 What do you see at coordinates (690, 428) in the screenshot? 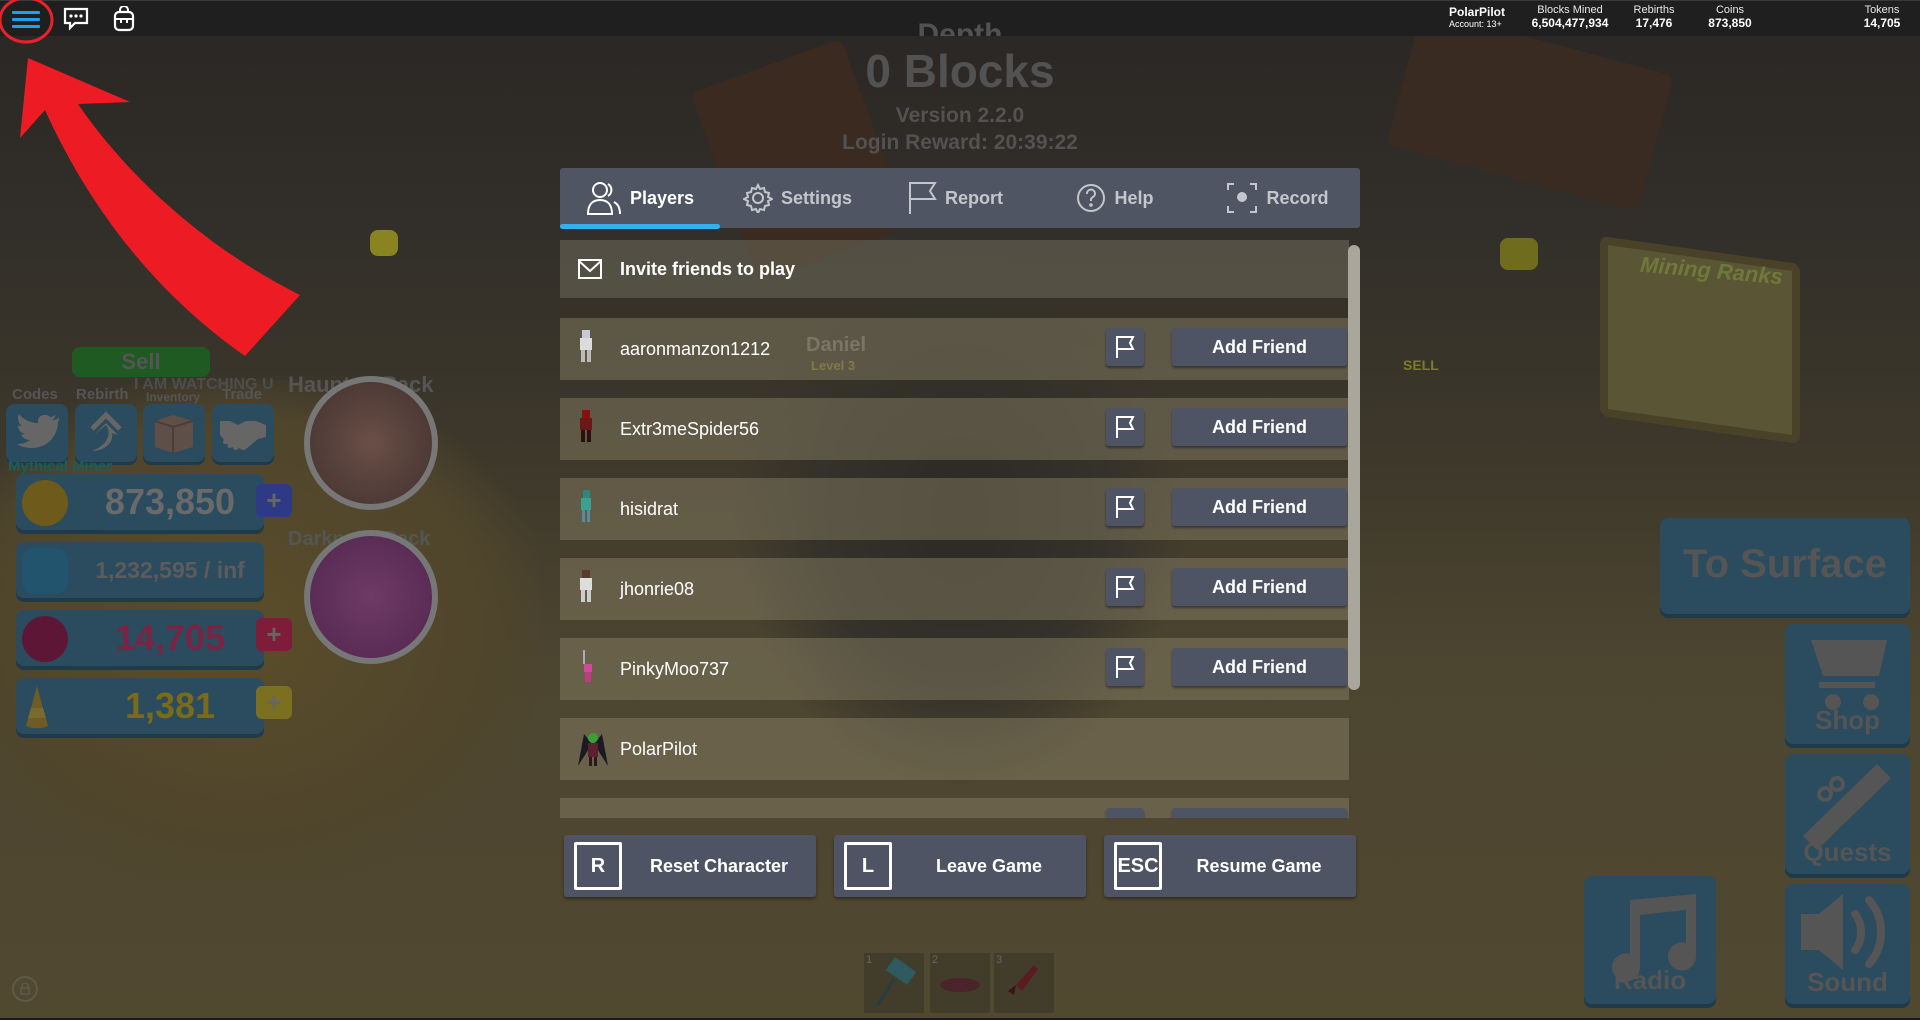
I see `player-name: Extr3meSpider56` at bounding box center [690, 428].